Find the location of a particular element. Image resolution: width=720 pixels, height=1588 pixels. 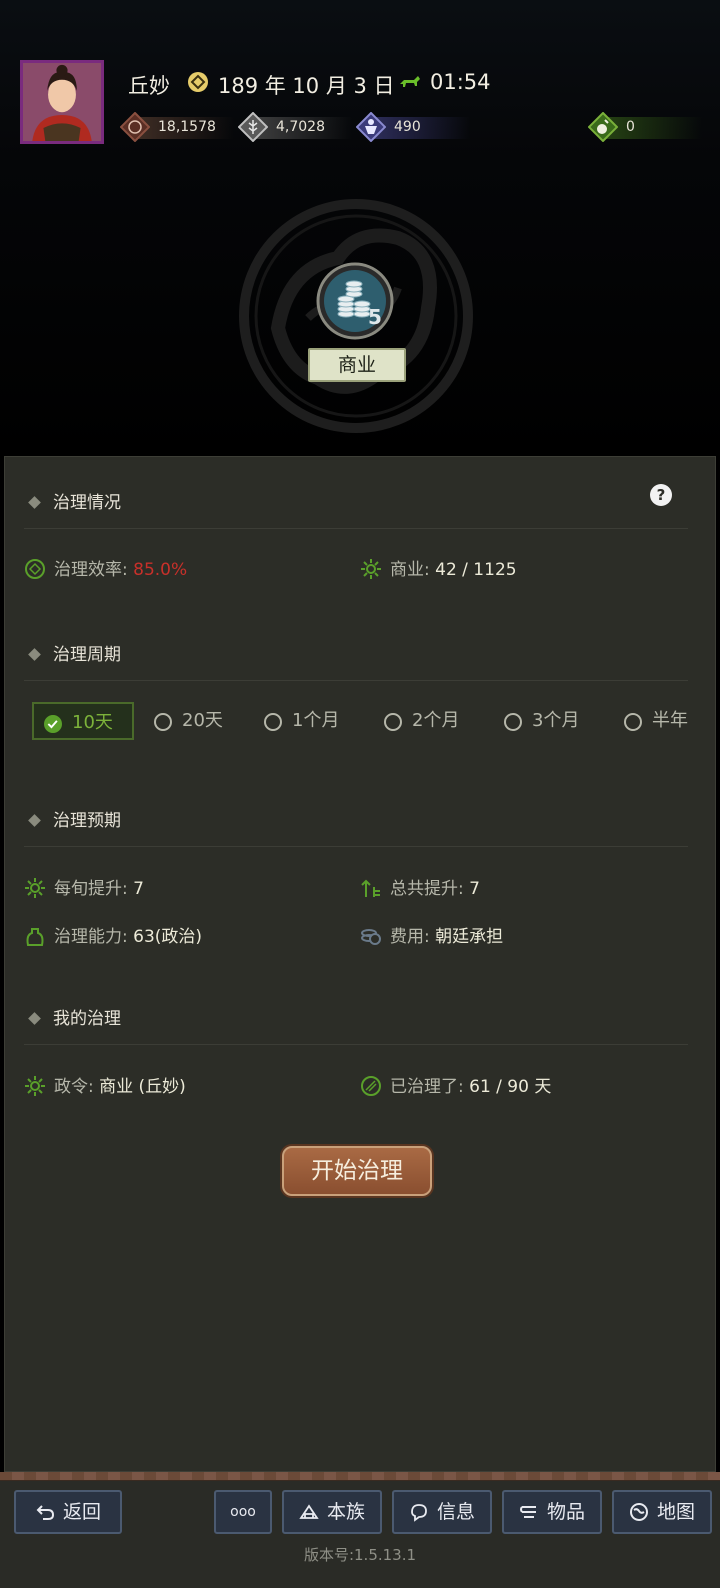

special-value: 0 is located at coordinates (630, 127).